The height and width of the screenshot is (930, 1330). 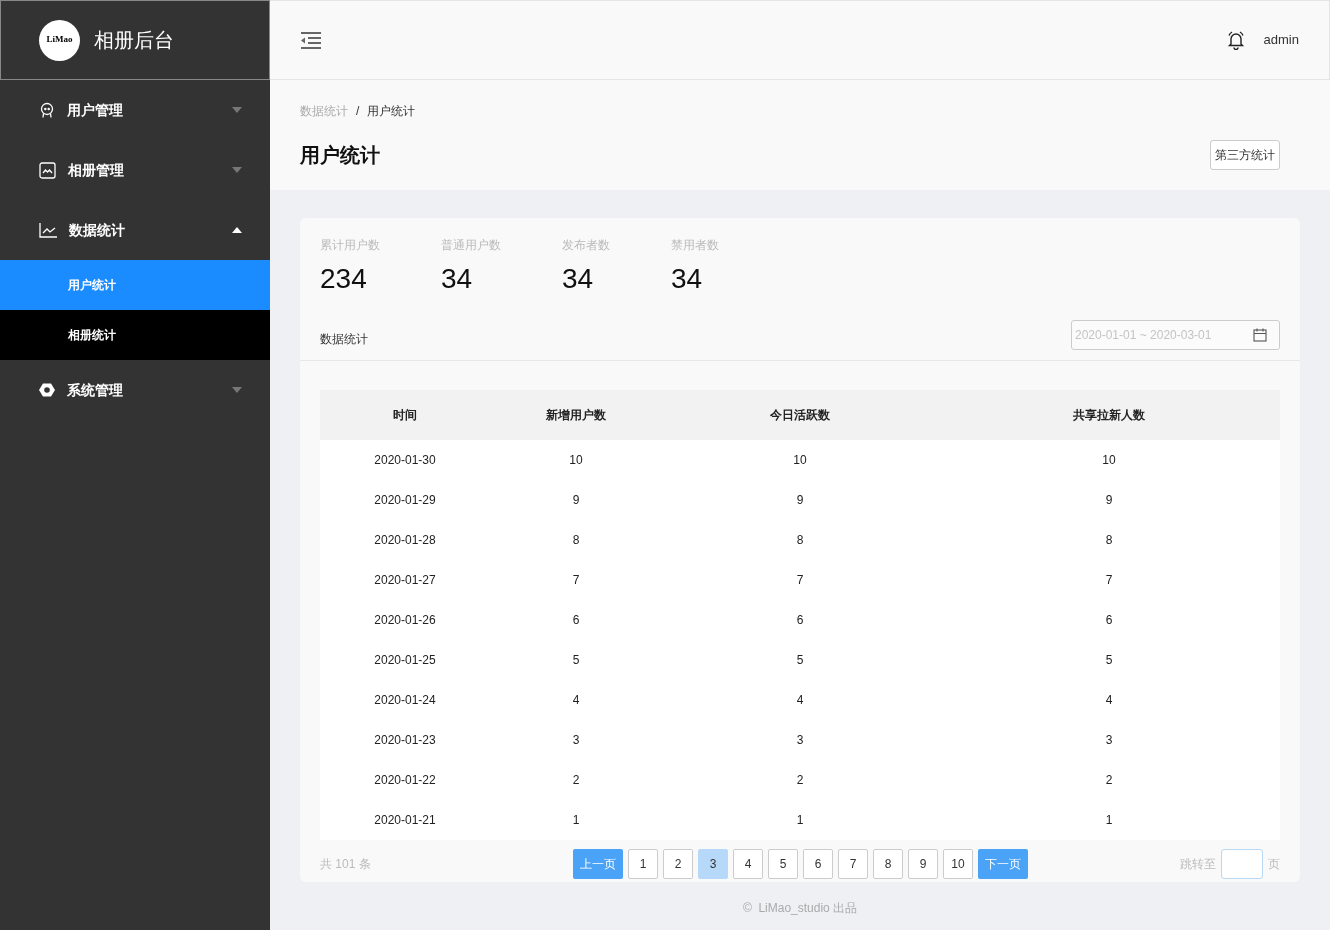 I want to click on page-button: 2, so click(x=678, y=864).